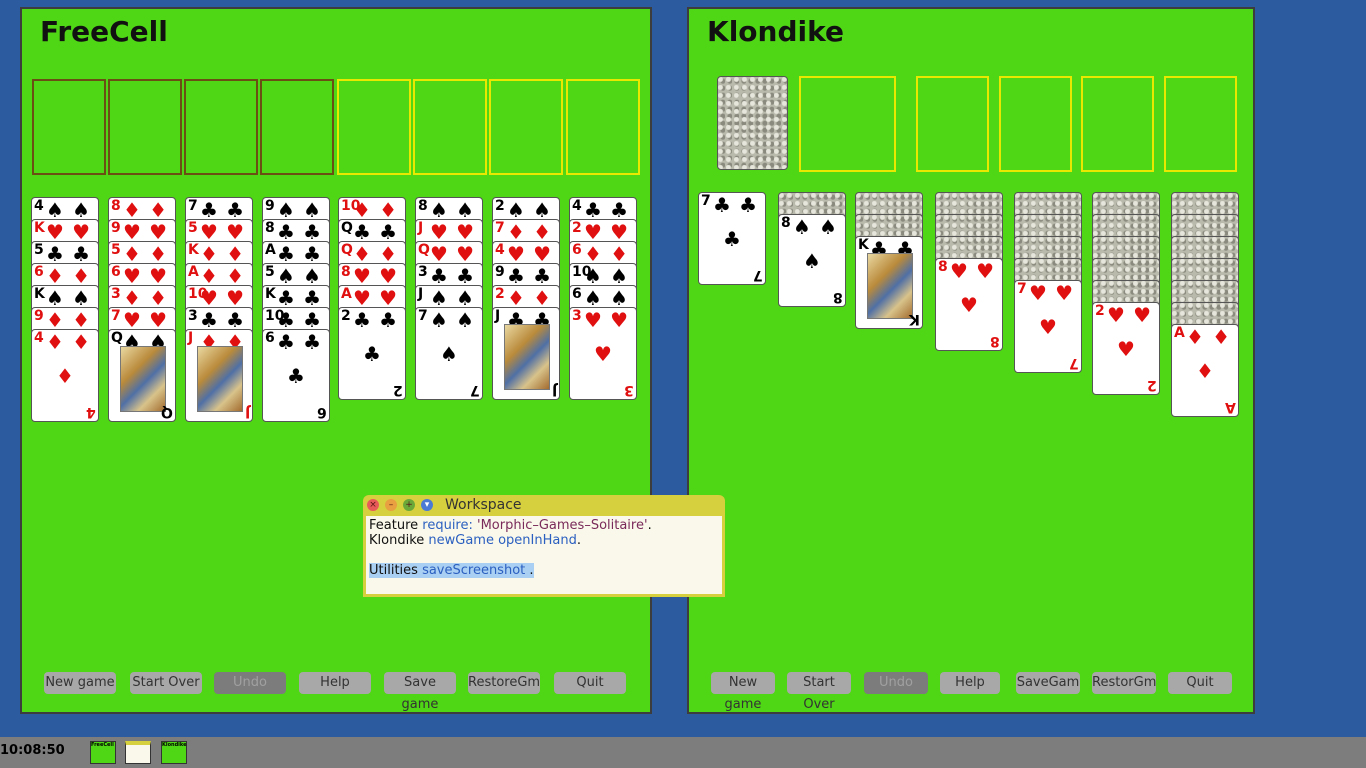 The image size is (1366, 768). What do you see at coordinates (603, 353) in the screenshot?
I see `playing-card: 3 ♥ ♥ ♥ 3` at bounding box center [603, 353].